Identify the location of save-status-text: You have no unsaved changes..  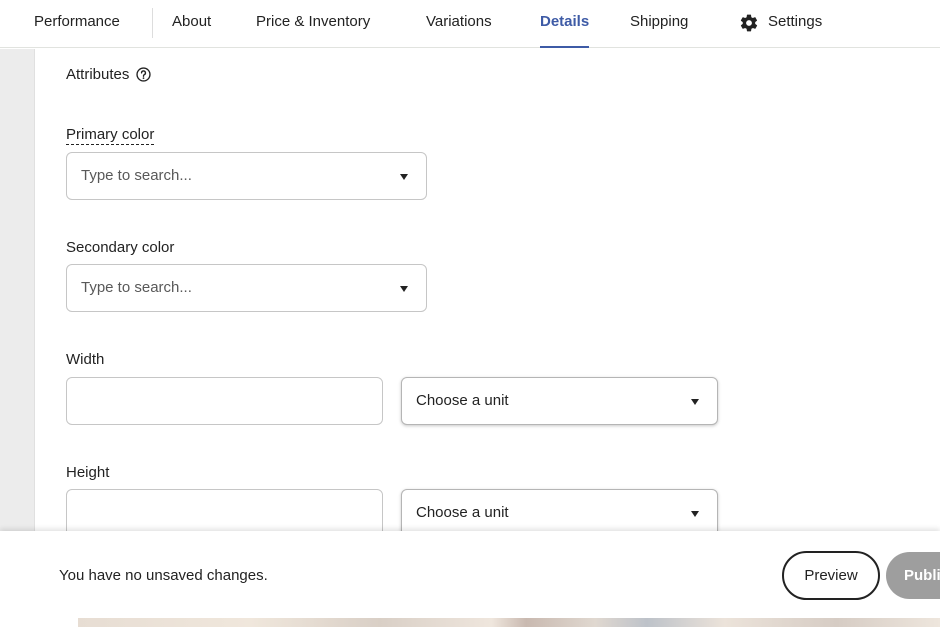
(163, 575).